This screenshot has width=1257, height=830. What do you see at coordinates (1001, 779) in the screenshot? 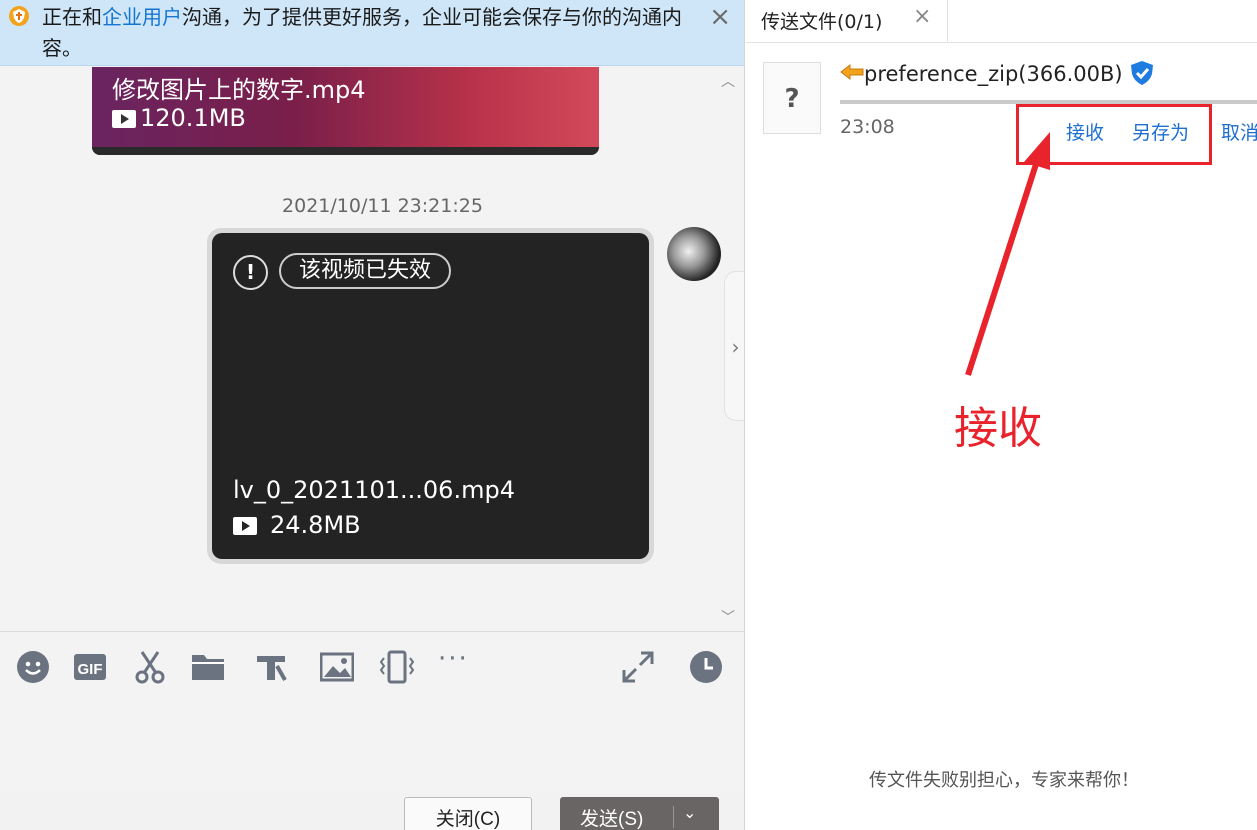
I see `help-text: 传文件失败别担心，专家来帮你！` at bounding box center [1001, 779].